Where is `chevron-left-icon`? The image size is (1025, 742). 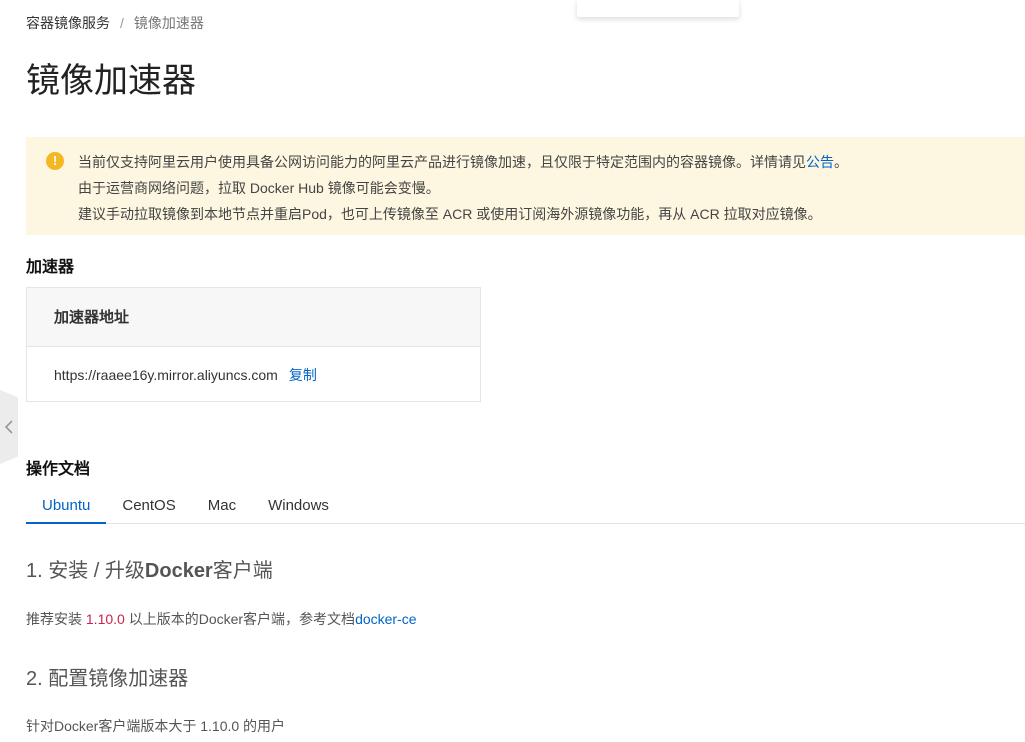 chevron-left-icon is located at coordinates (8, 427).